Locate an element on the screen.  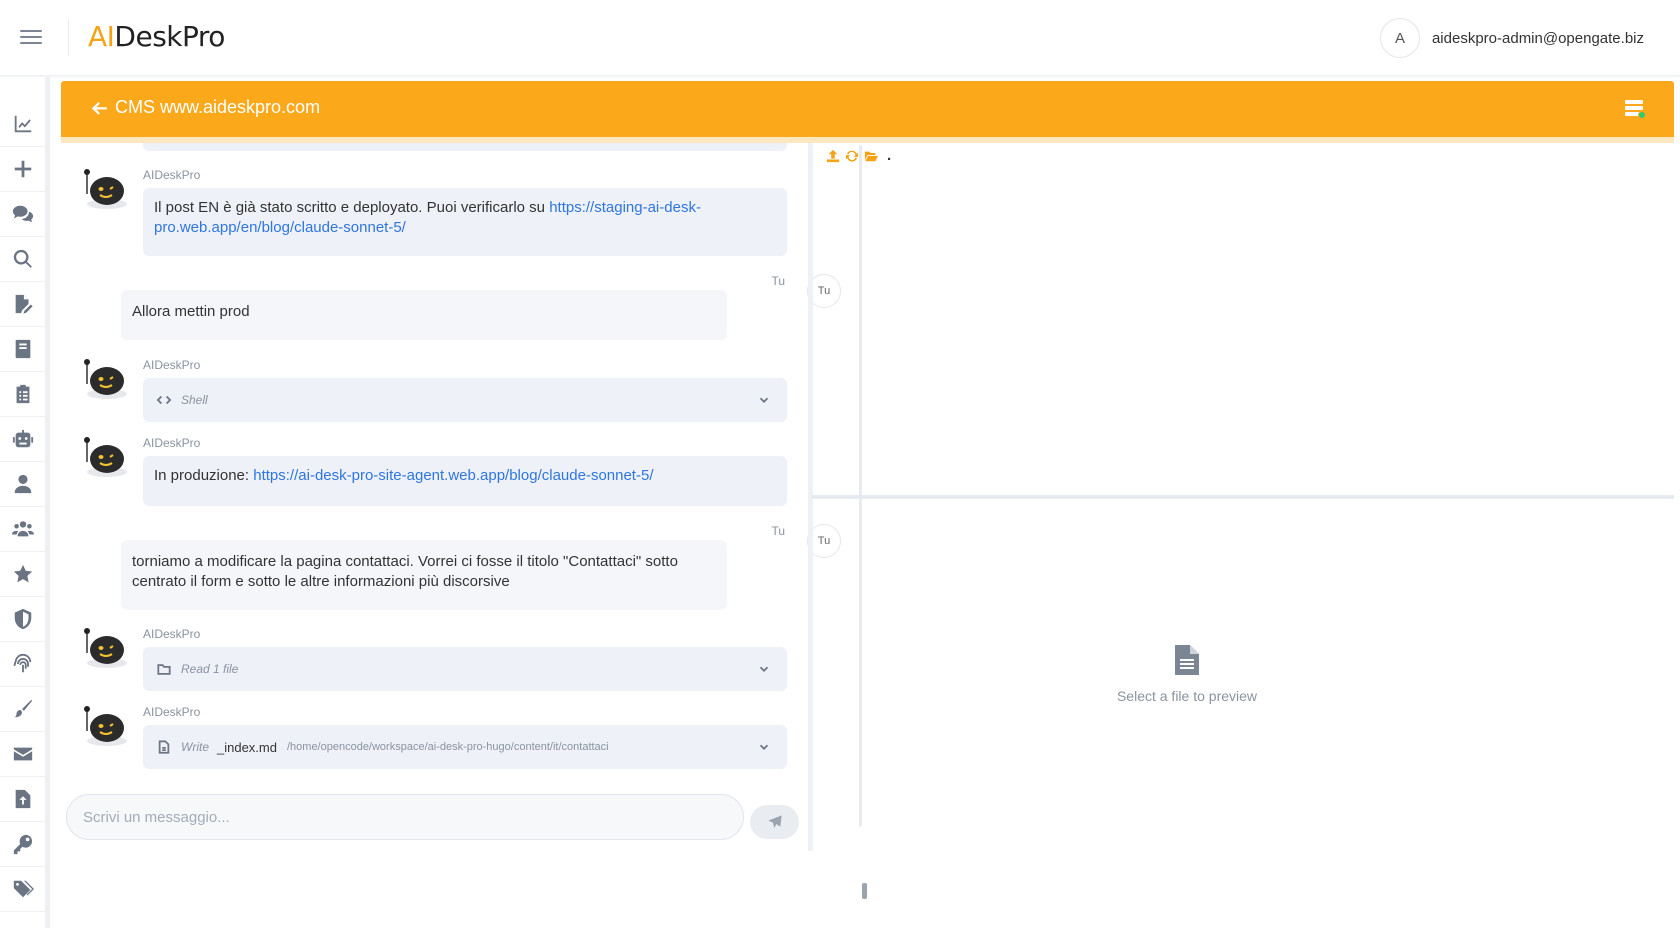
upload-icon is located at coordinates (833, 155).